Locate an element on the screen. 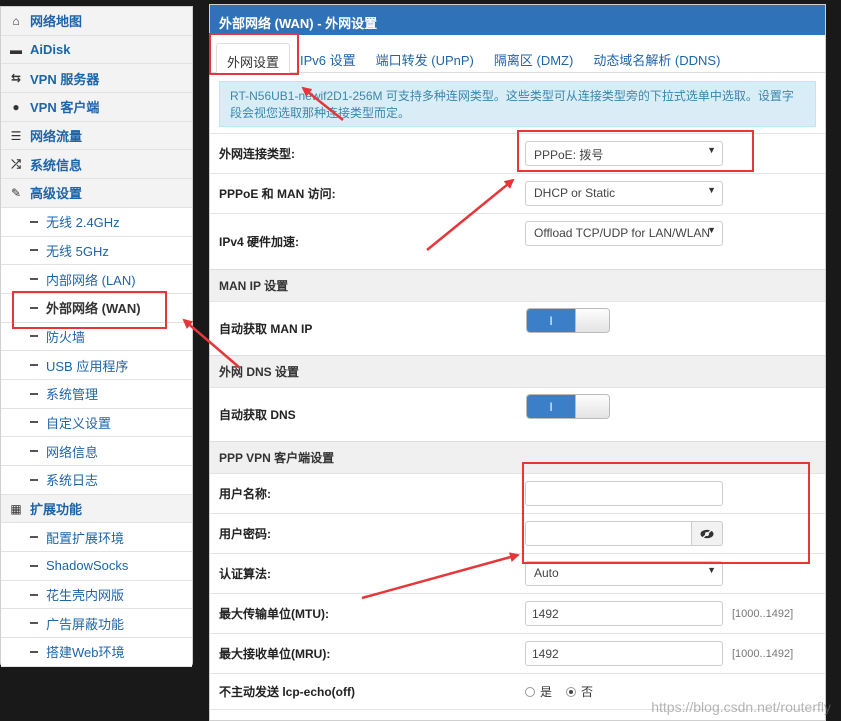 The image size is (841, 721). mru-input: 1492 is located at coordinates (624, 653).